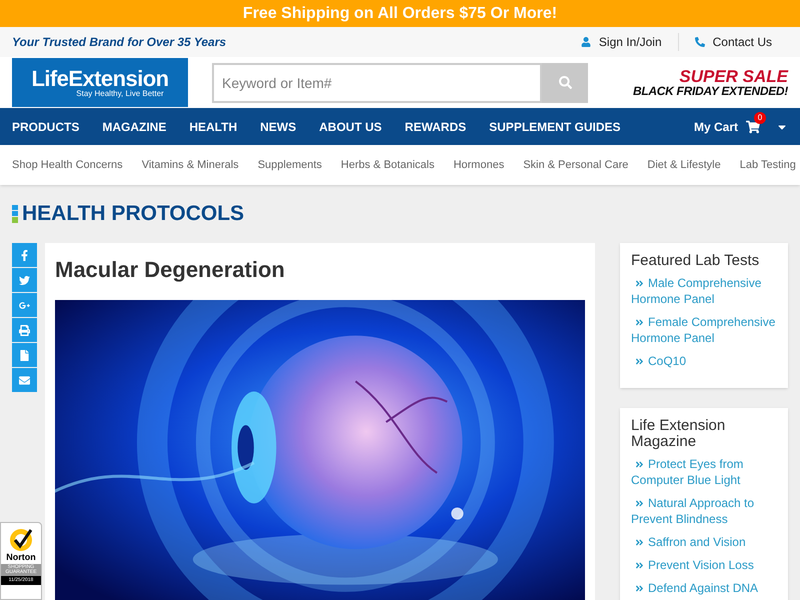 This screenshot has height=600, width=800. I want to click on sidebar-link: Female Comprehensive Hormone Panel, so click(704, 330).